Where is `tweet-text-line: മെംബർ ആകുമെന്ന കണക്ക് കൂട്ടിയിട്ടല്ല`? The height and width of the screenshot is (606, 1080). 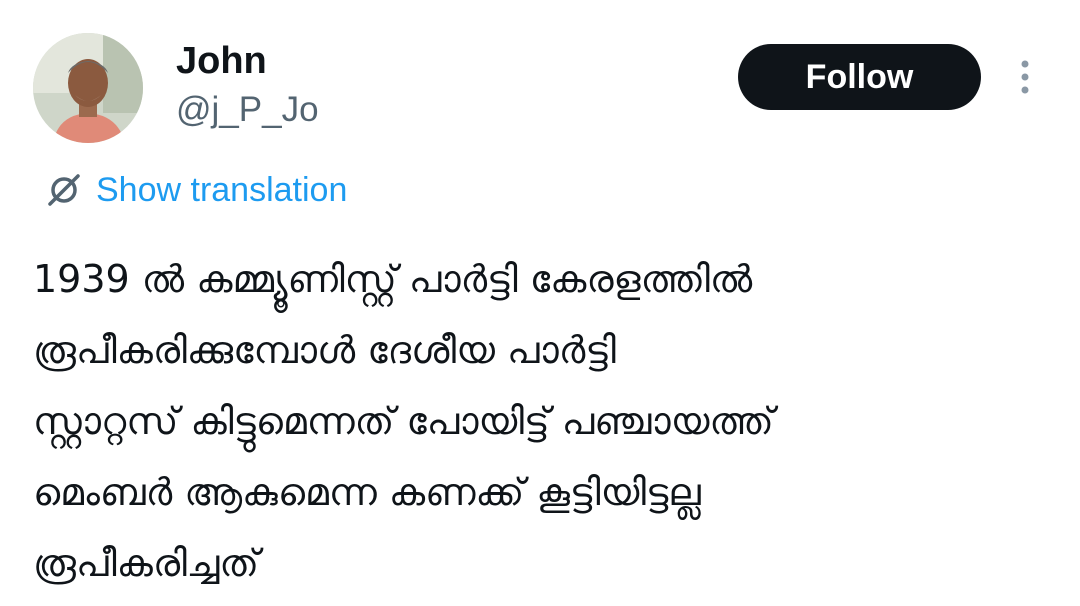 tweet-text-line: മെംബർ ആകുമെന്ന കണക്ക് കൂട്ടിയിട്ടല്ല is located at coordinates (367, 492).